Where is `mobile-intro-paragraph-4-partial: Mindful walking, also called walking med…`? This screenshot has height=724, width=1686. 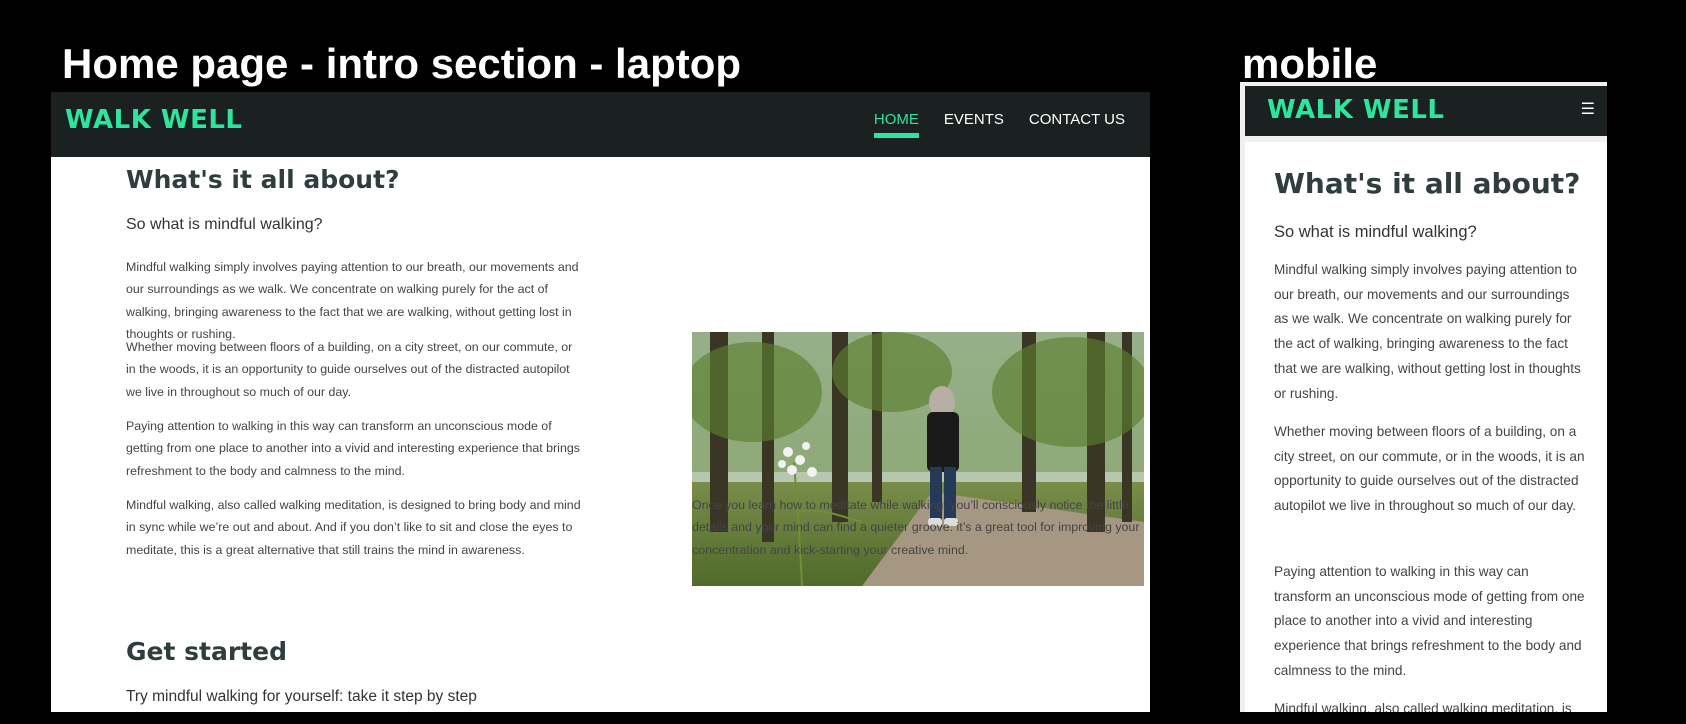 mobile-intro-paragraph-4-partial: Mindful walking, also called walking med… is located at coordinates (1423, 706).